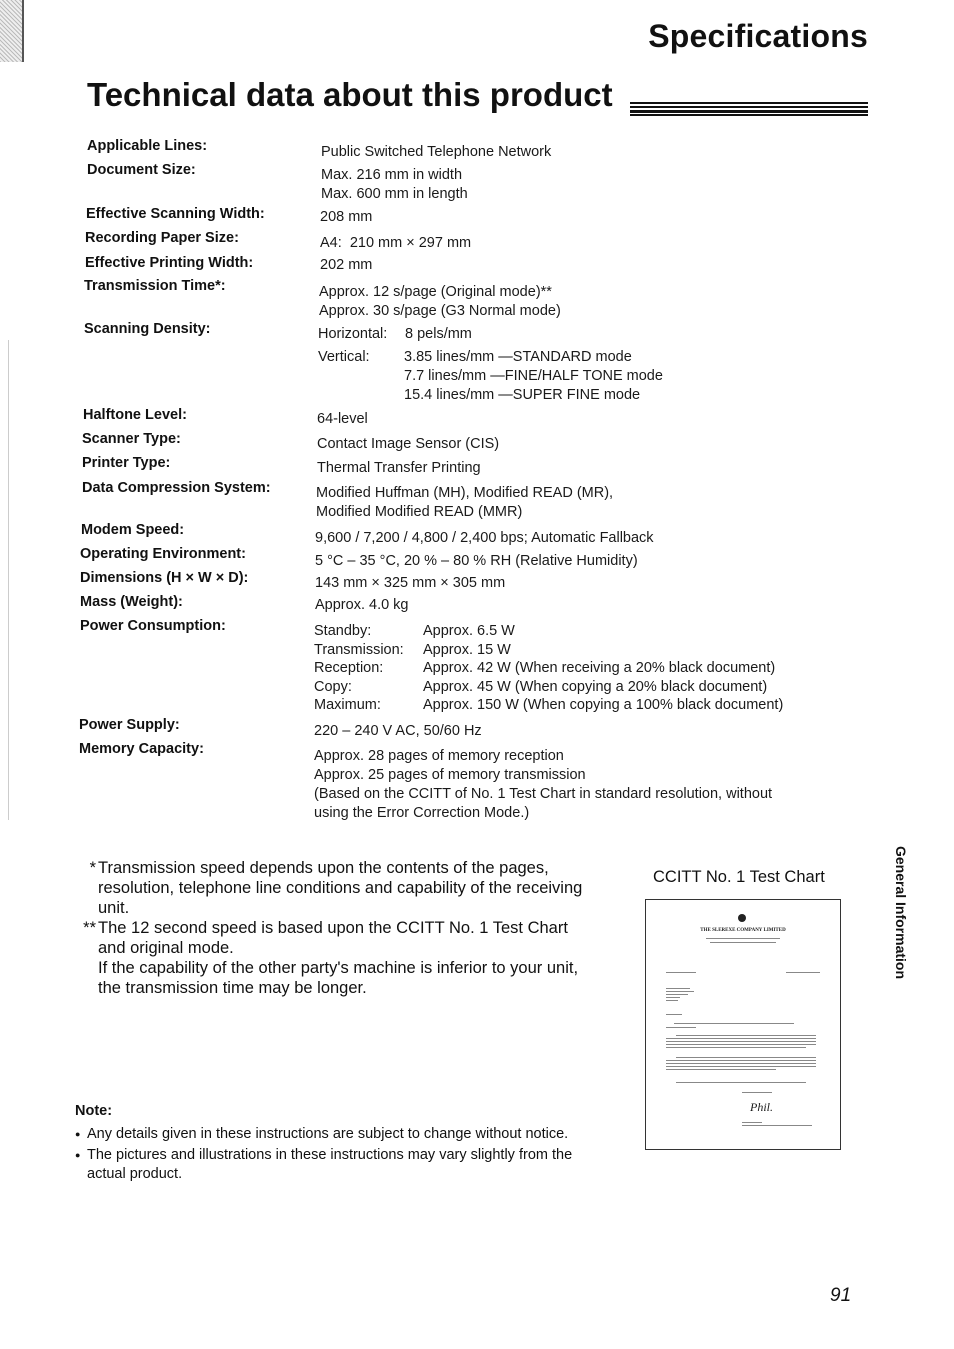 This screenshot has width=954, height=1349. What do you see at coordinates (344, 357) in the screenshot?
I see `sub-key: Vertical:` at bounding box center [344, 357].